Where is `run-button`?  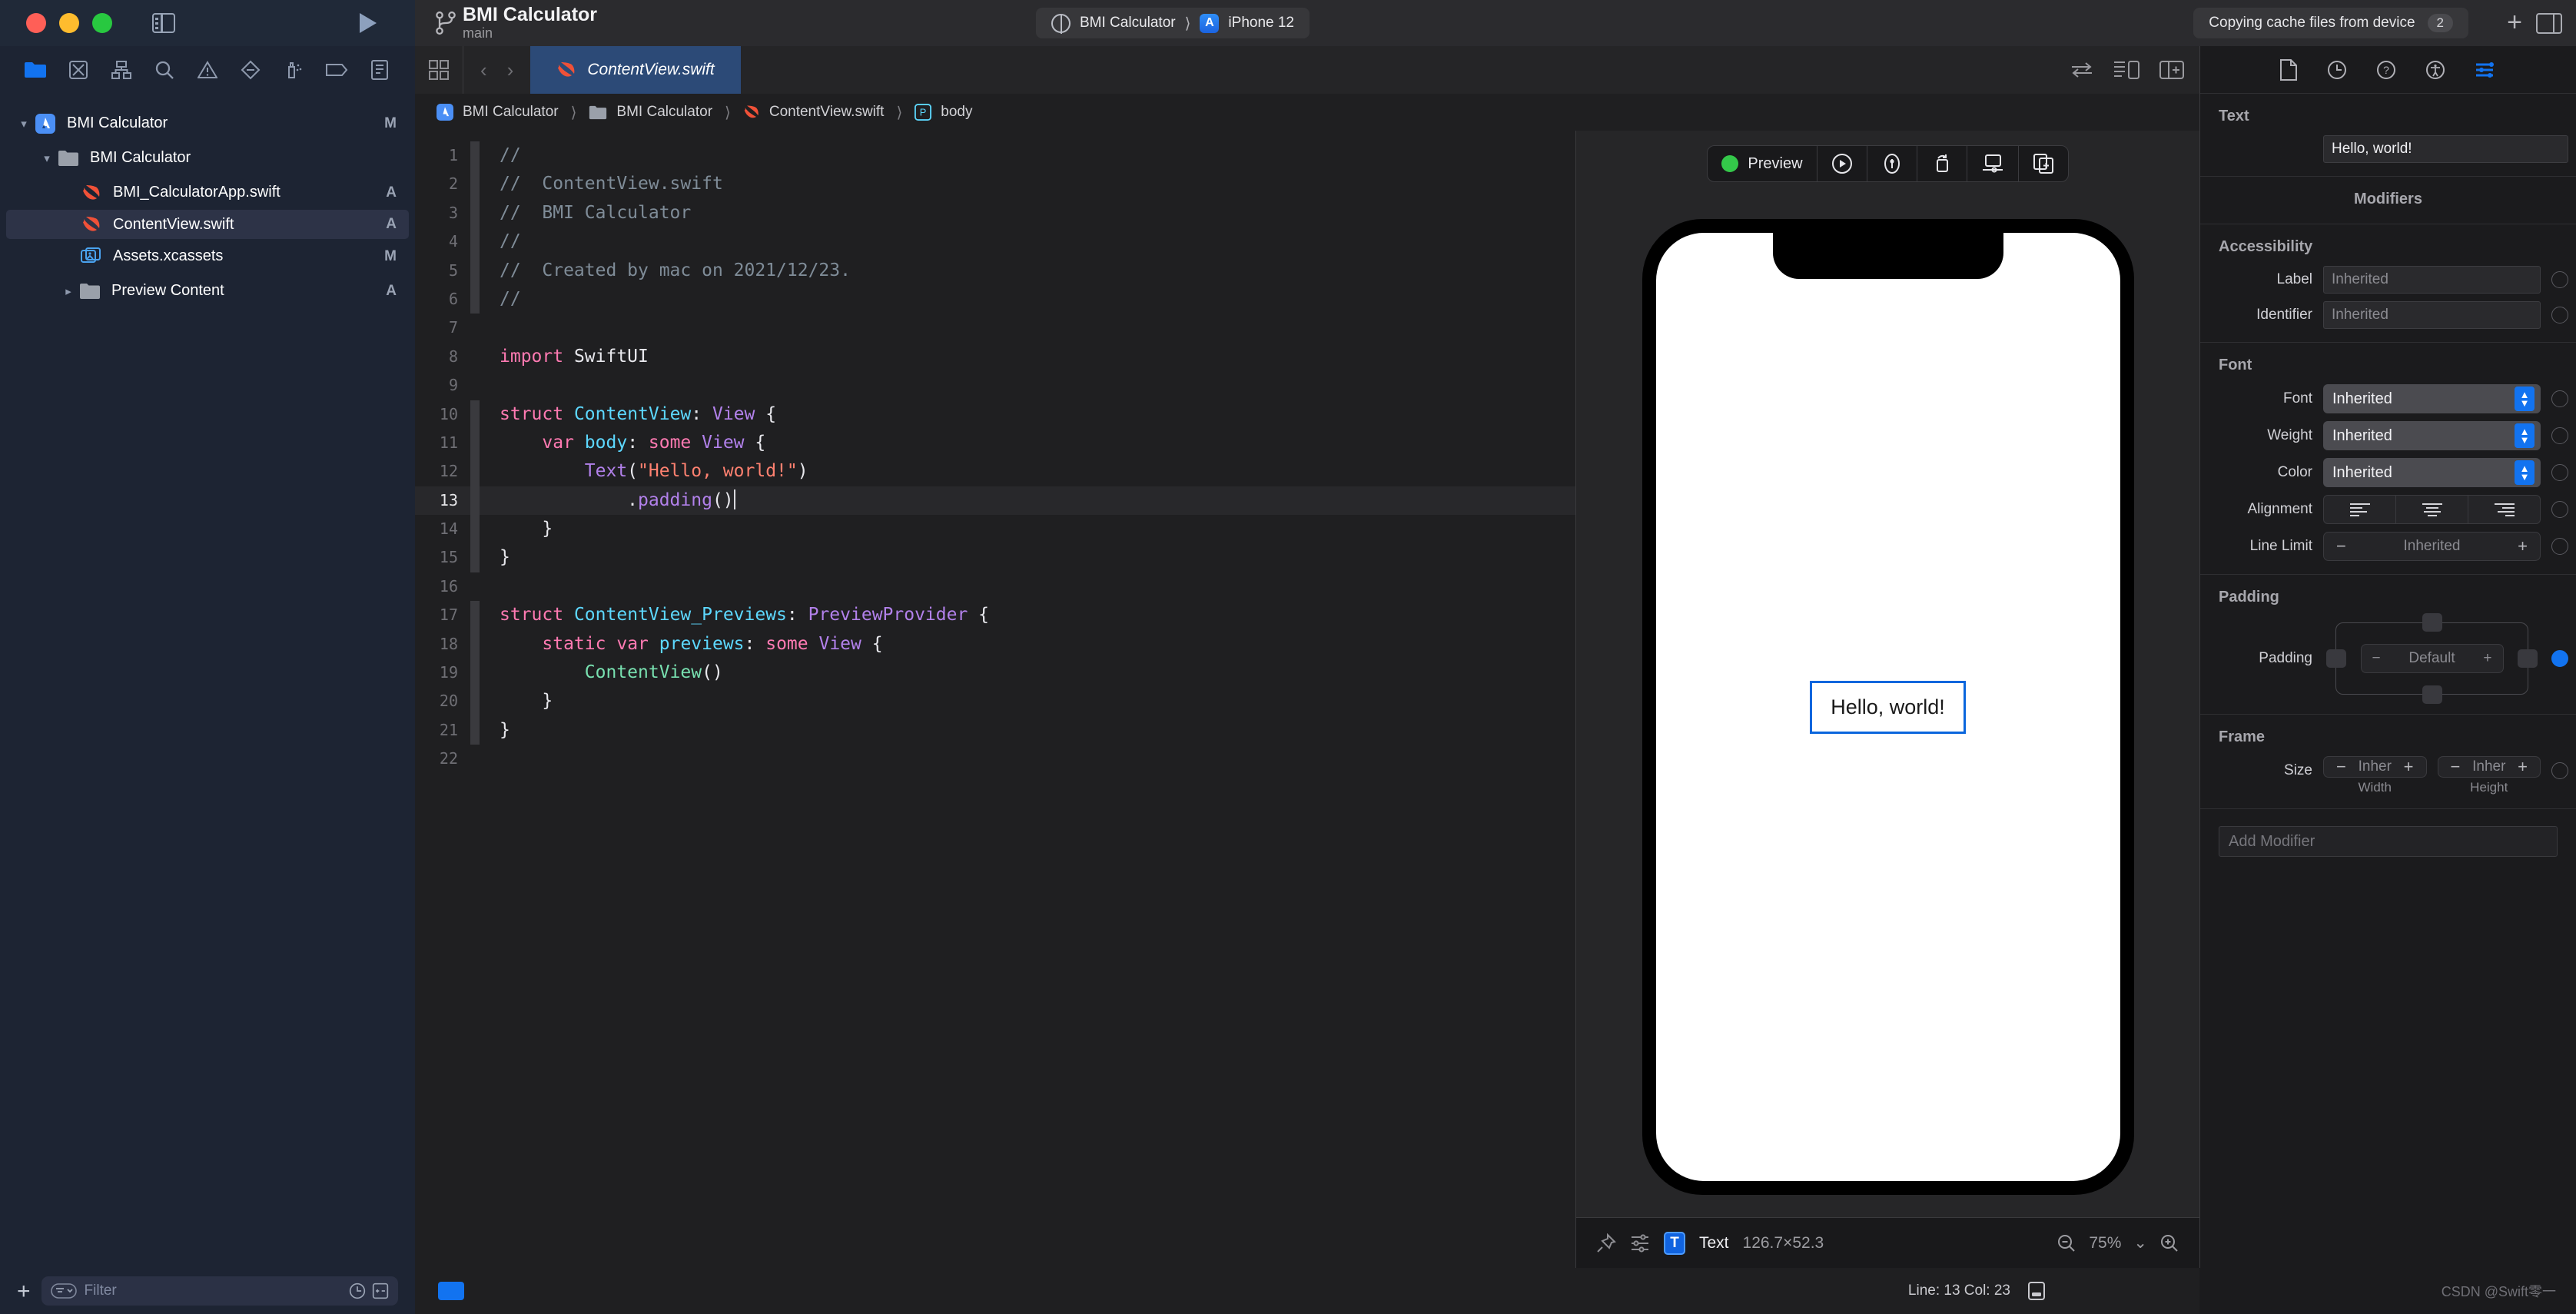
run-button is located at coordinates (368, 23).